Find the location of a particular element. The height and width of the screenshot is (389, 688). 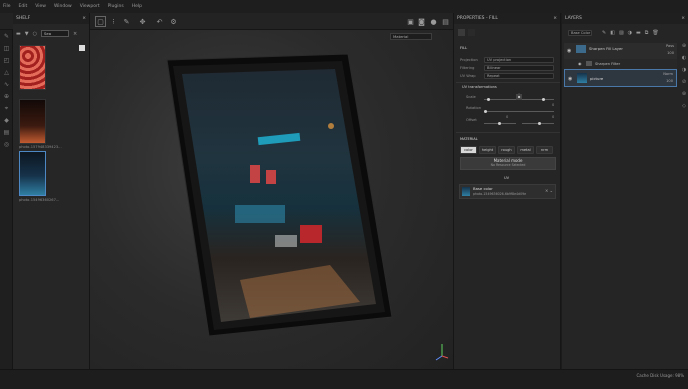

material-tab-icon is located at coordinates (471, 32).